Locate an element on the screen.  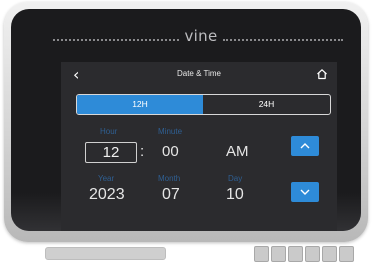
home-icon is located at coordinates (322, 74).